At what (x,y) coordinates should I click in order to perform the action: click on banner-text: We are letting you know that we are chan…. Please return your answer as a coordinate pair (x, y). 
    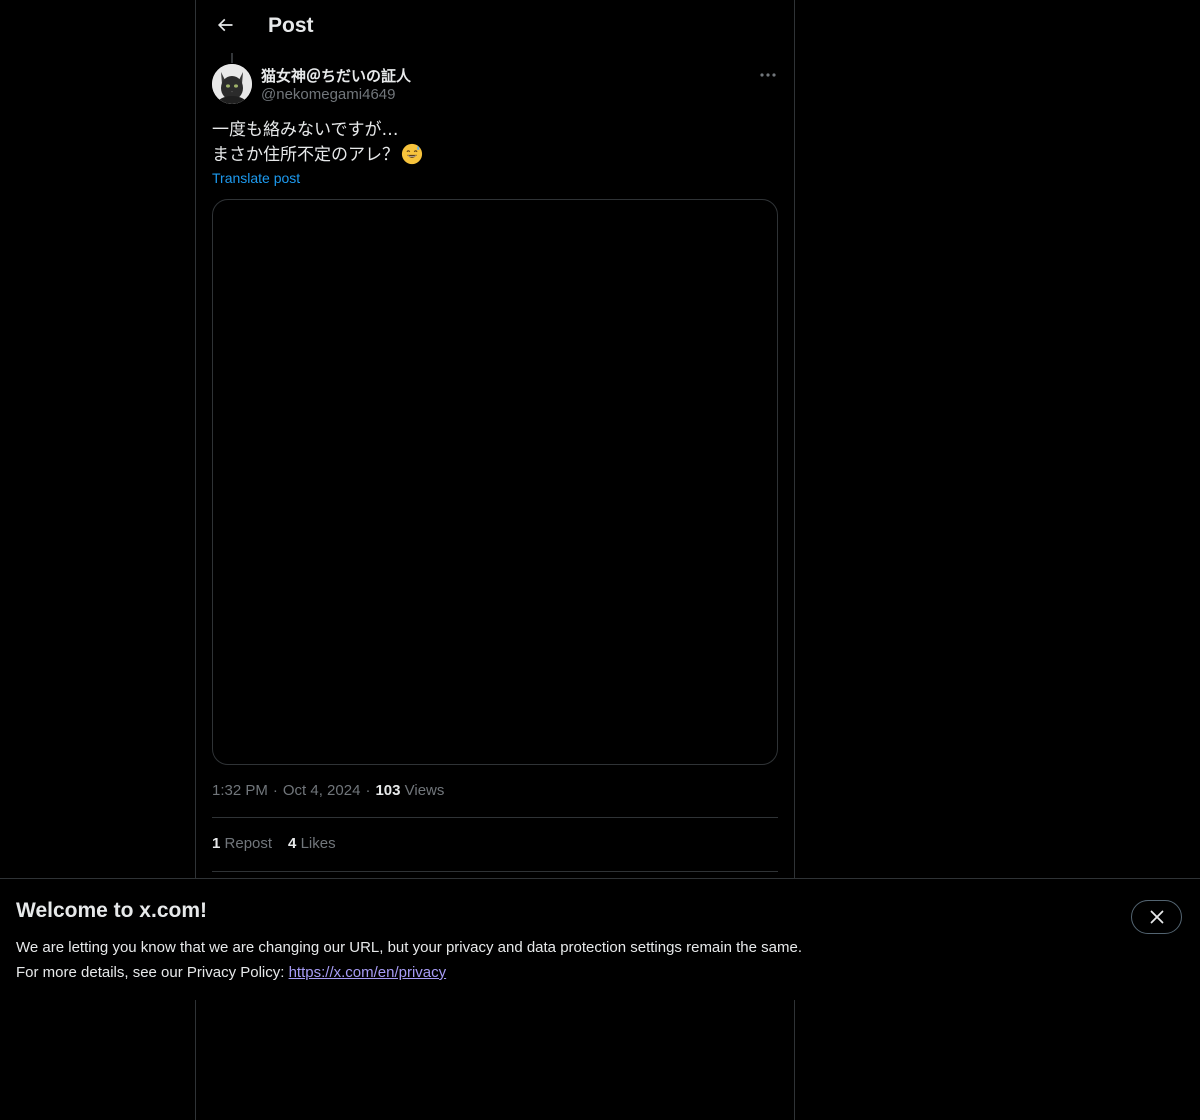
    Looking at the image, I should click on (409, 960).